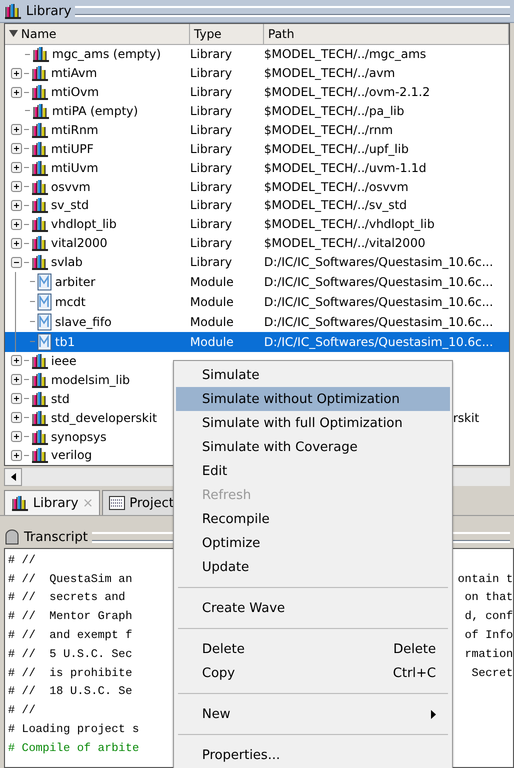 Image resolution: width=514 pixels, height=768 pixels. I want to click on item-name: mtiAvm, so click(74, 73).